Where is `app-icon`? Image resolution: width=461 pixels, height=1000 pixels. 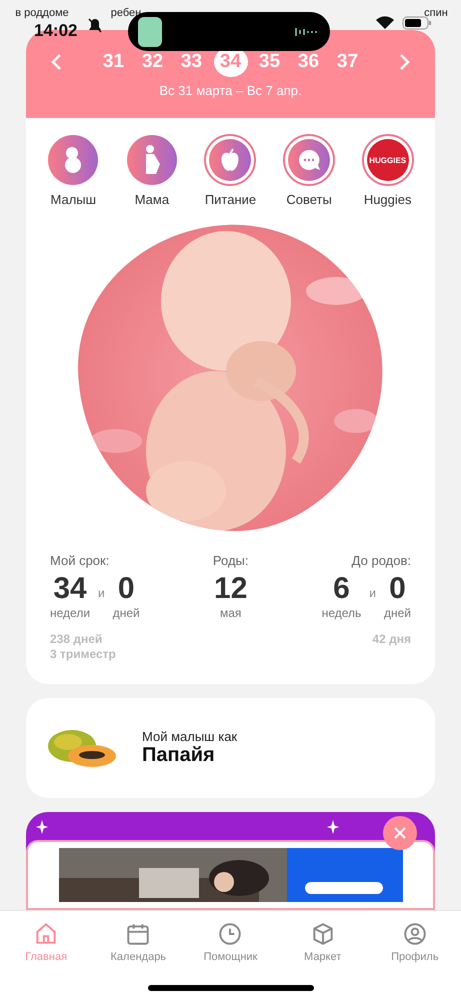 app-icon is located at coordinates (150, 32).